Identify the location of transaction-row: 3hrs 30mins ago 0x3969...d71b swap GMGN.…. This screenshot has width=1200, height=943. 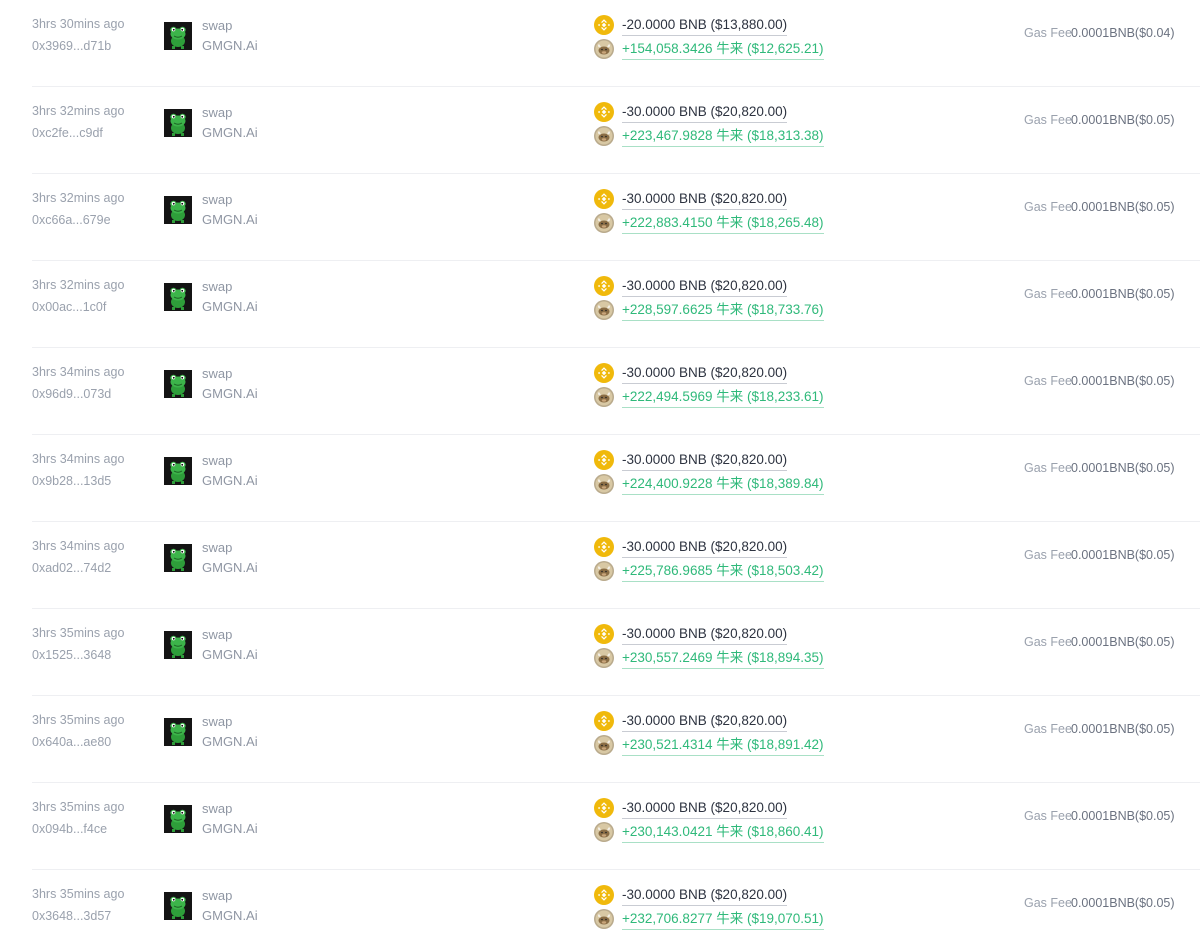
(600, 43).